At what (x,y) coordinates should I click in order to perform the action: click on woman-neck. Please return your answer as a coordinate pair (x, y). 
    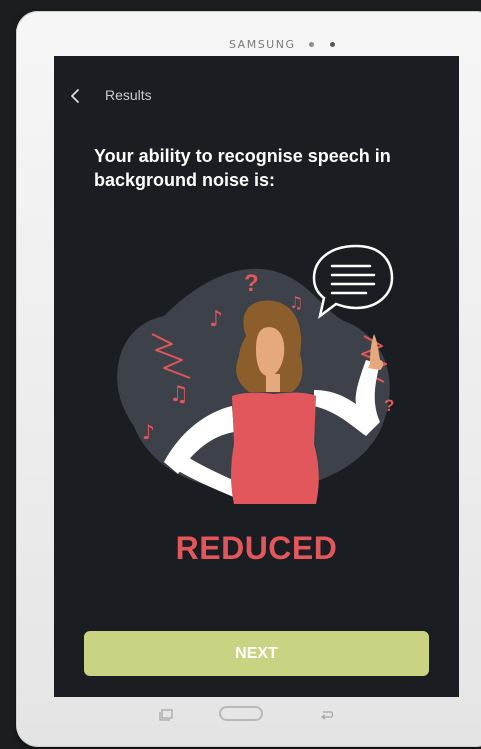
    Looking at the image, I should click on (273, 383).